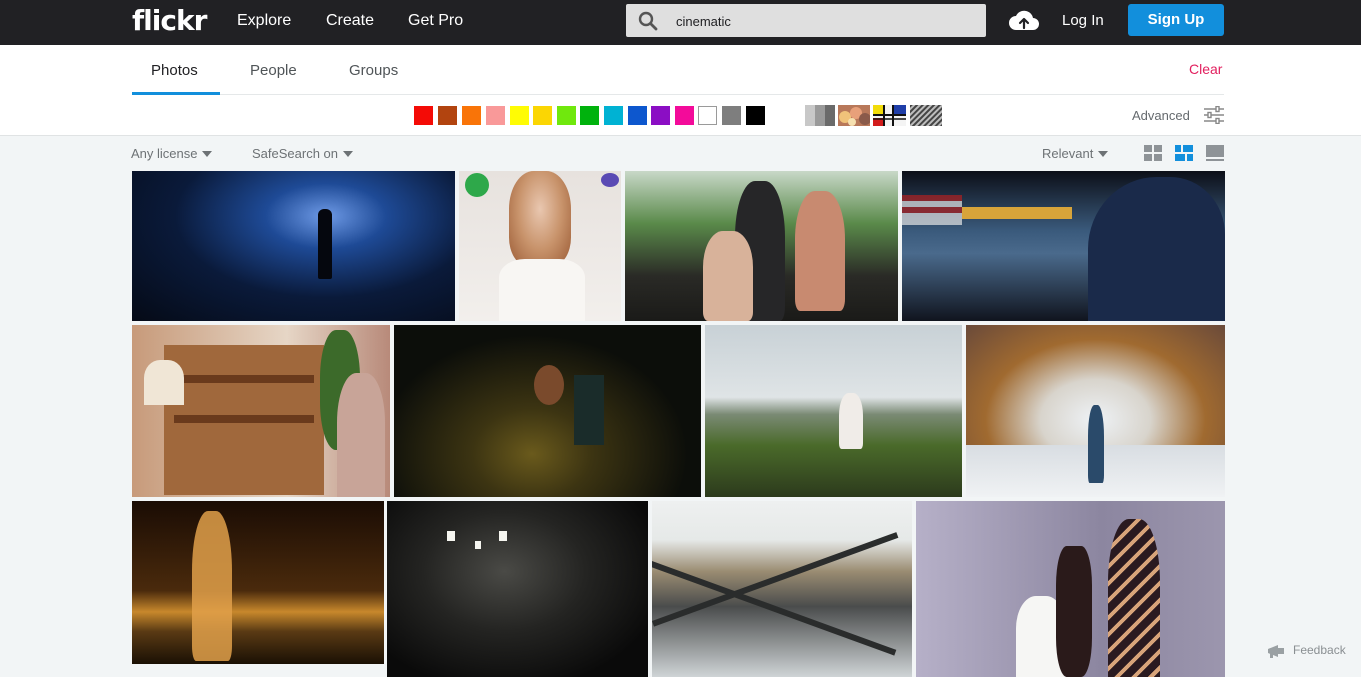 The height and width of the screenshot is (677, 1361). I want to click on megaphone-icon, so click(1276, 651).